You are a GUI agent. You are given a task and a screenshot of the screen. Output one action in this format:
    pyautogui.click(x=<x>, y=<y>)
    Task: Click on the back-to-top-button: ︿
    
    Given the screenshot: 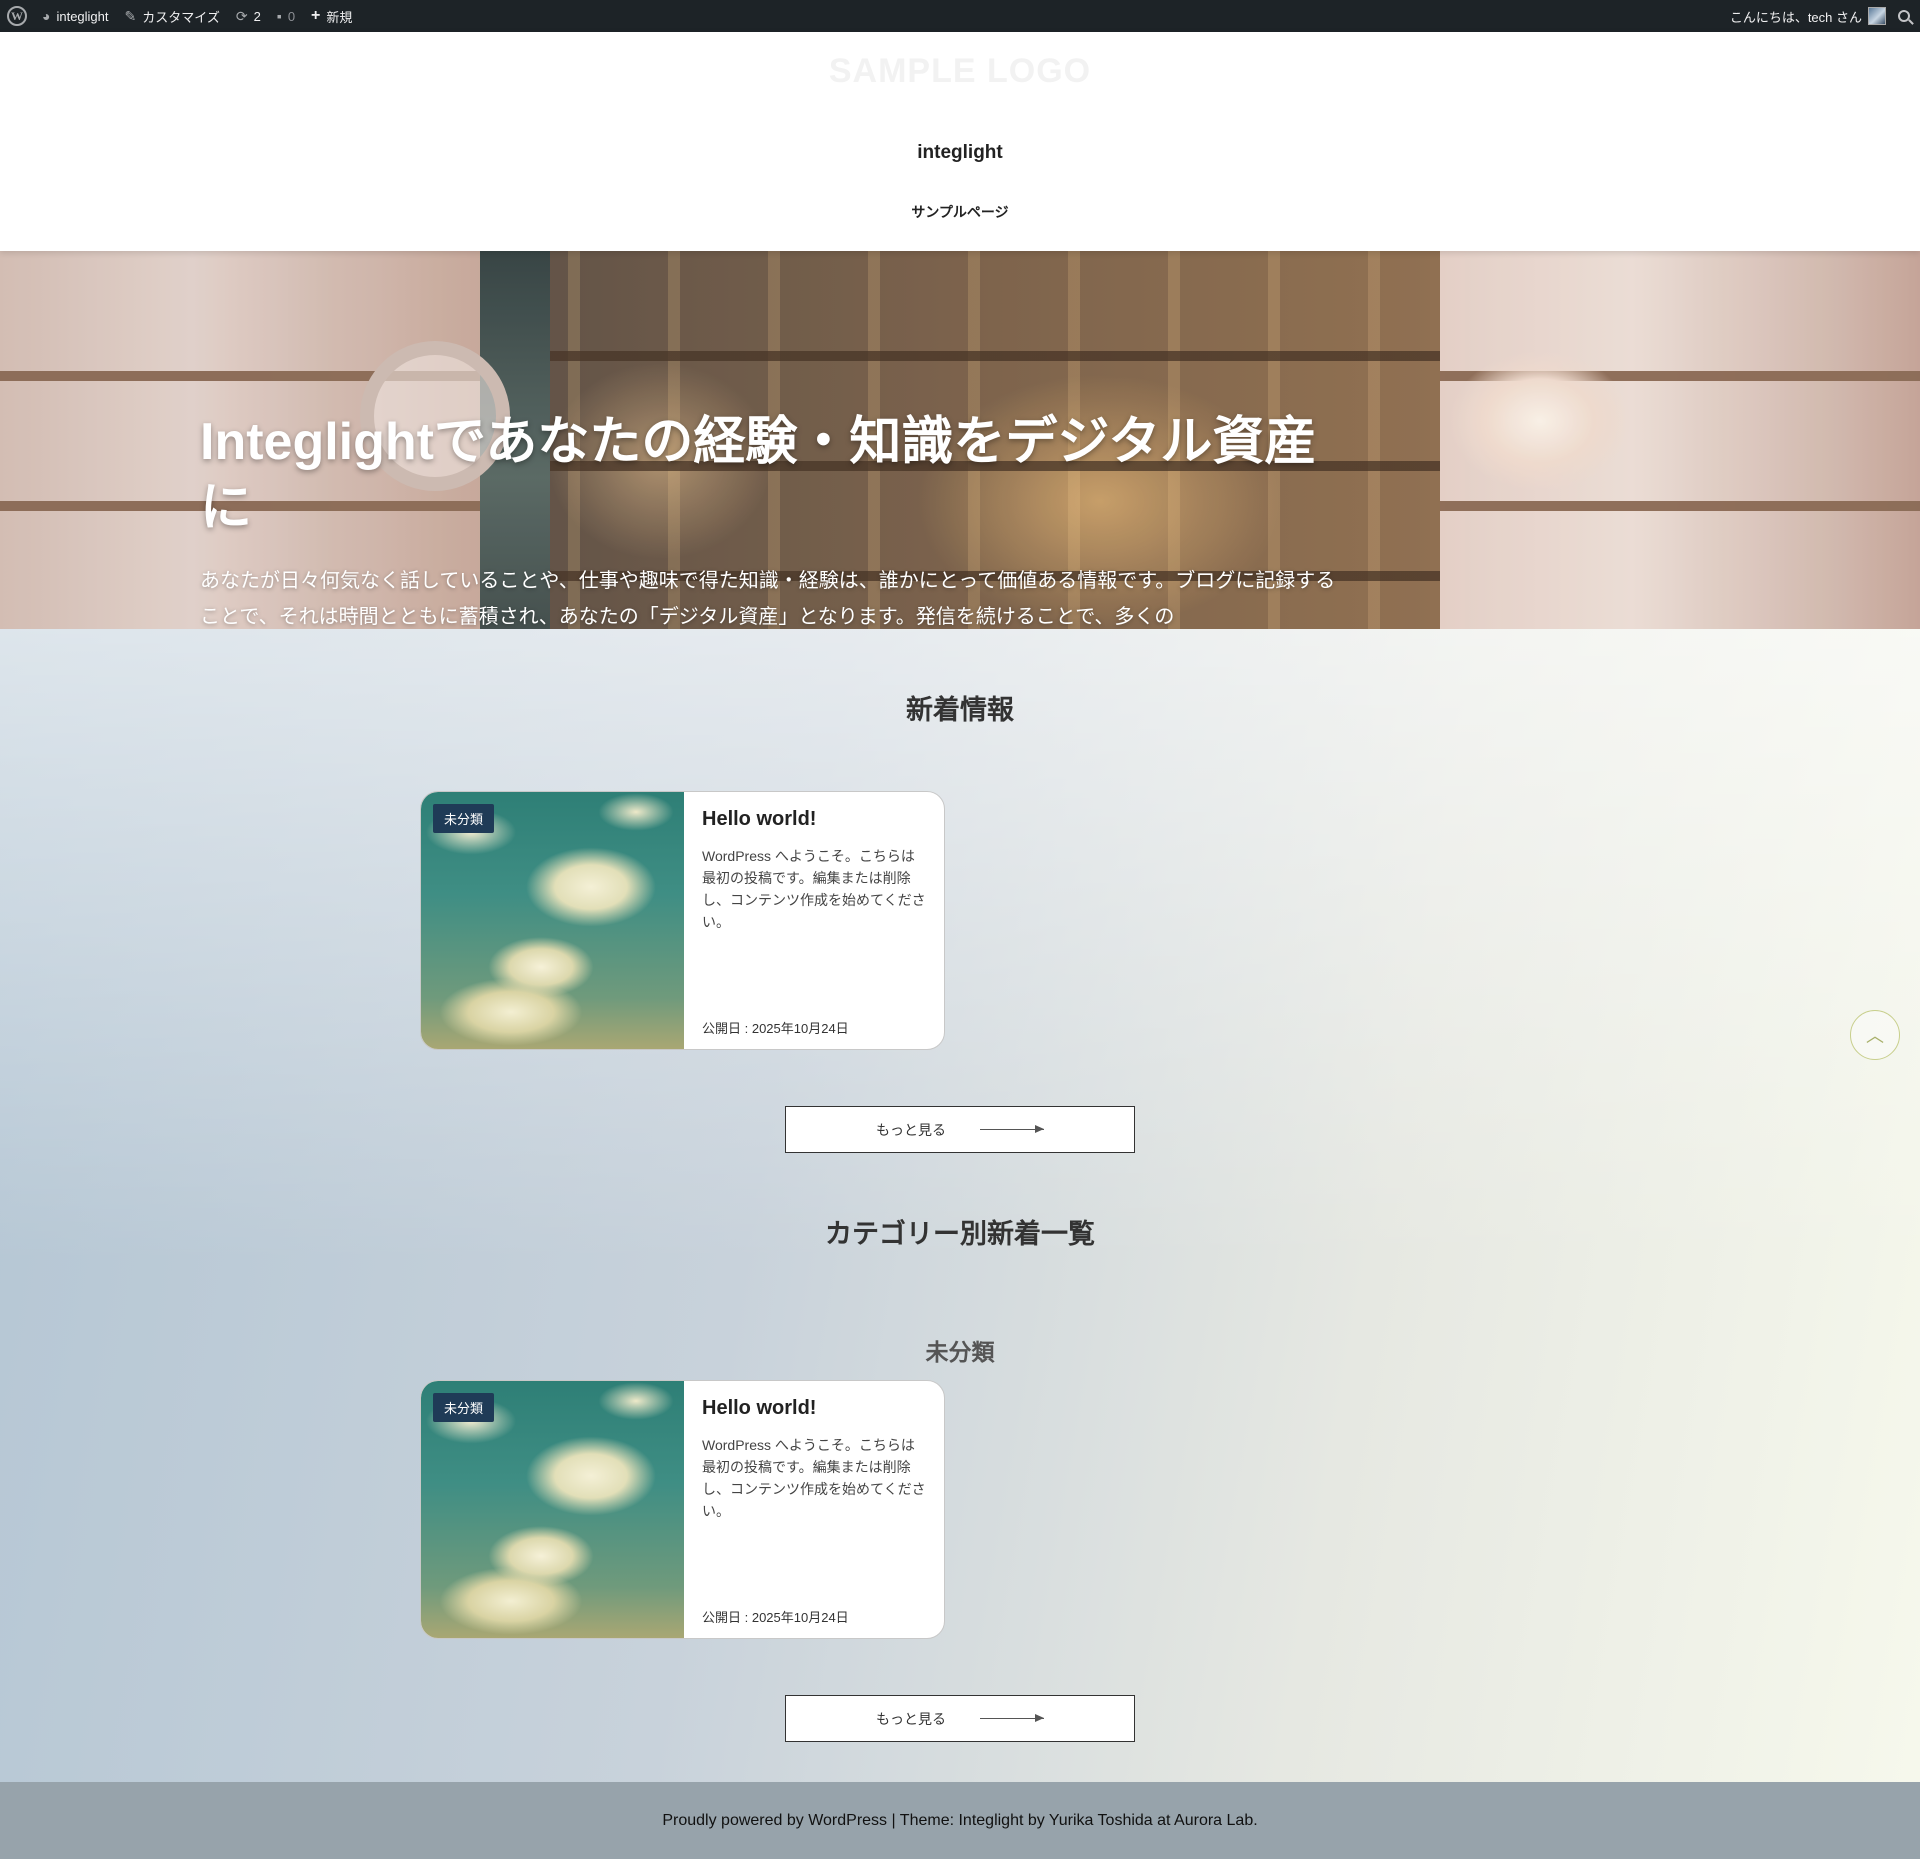 What is the action you would take?
    pyautogui.click(x=1875, y=1035)
    